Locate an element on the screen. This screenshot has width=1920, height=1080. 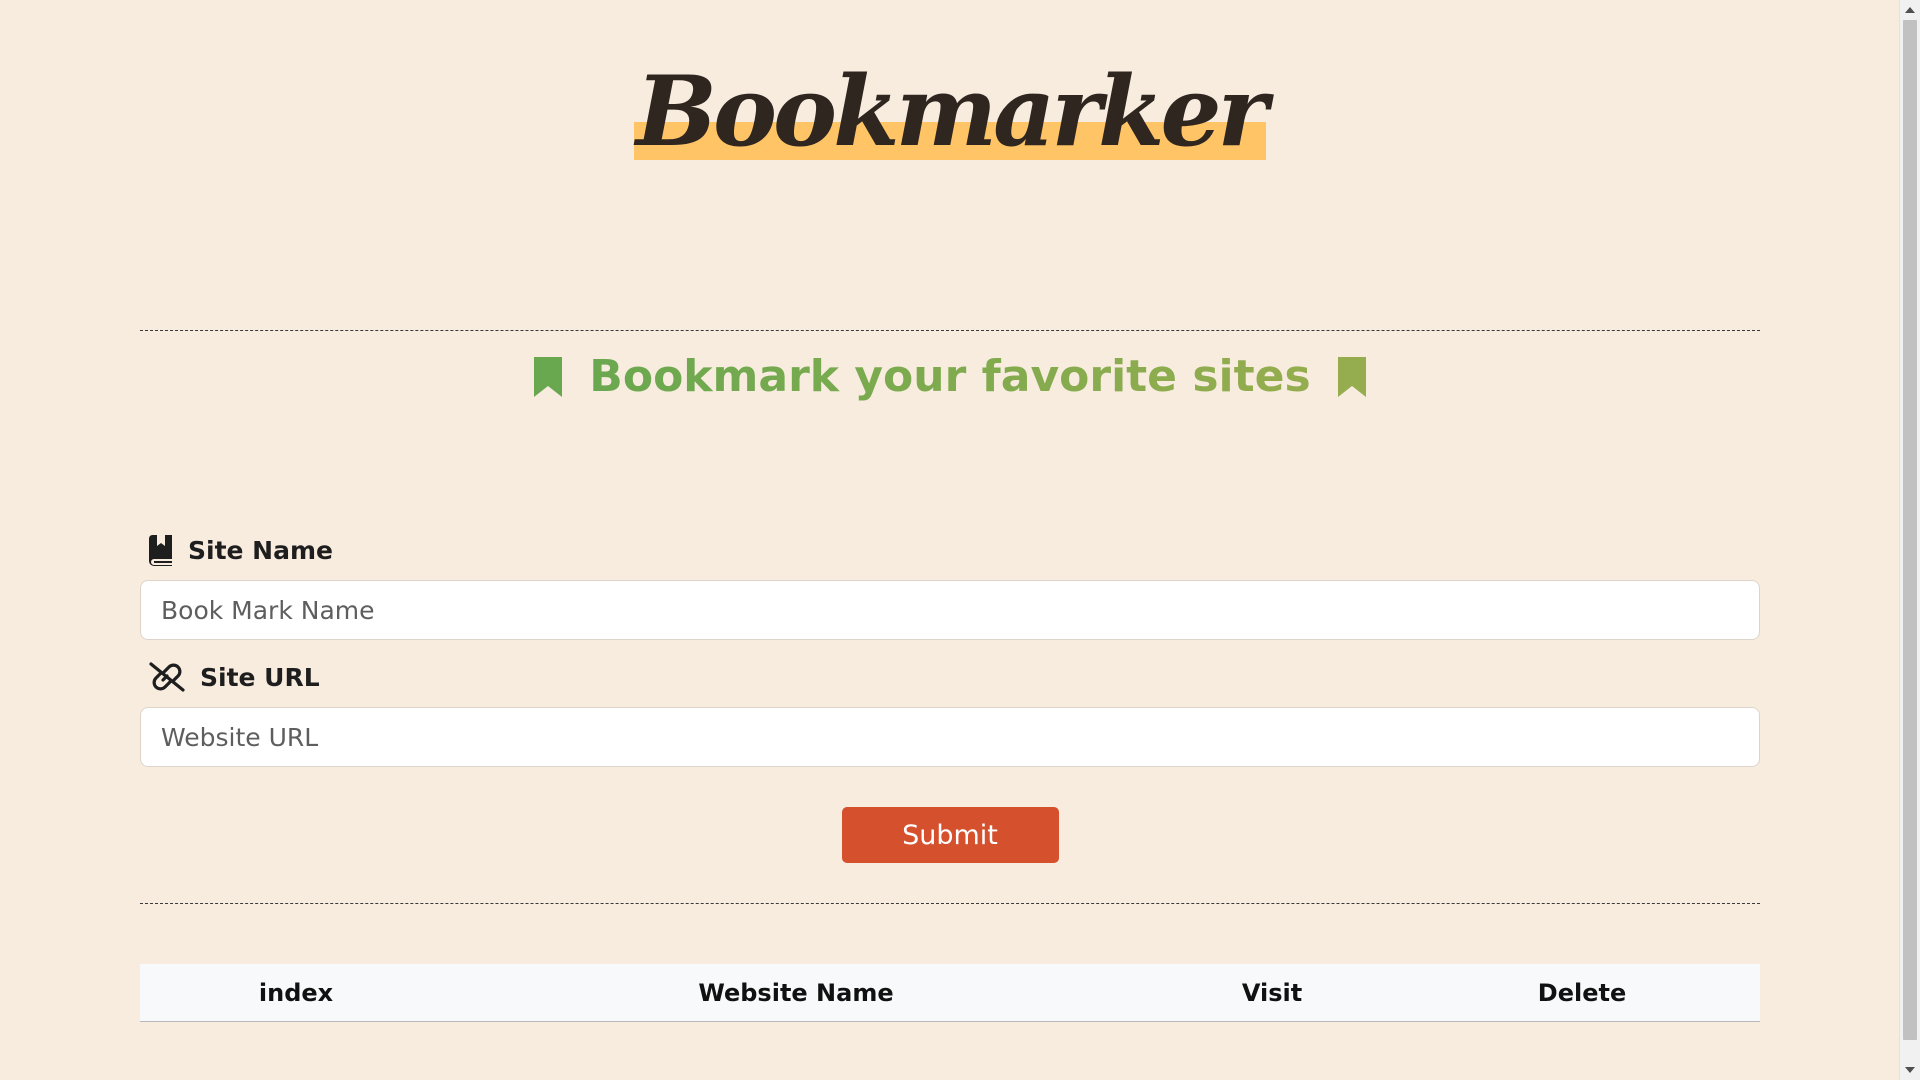
divider-top is located at coordinates (950, 330).